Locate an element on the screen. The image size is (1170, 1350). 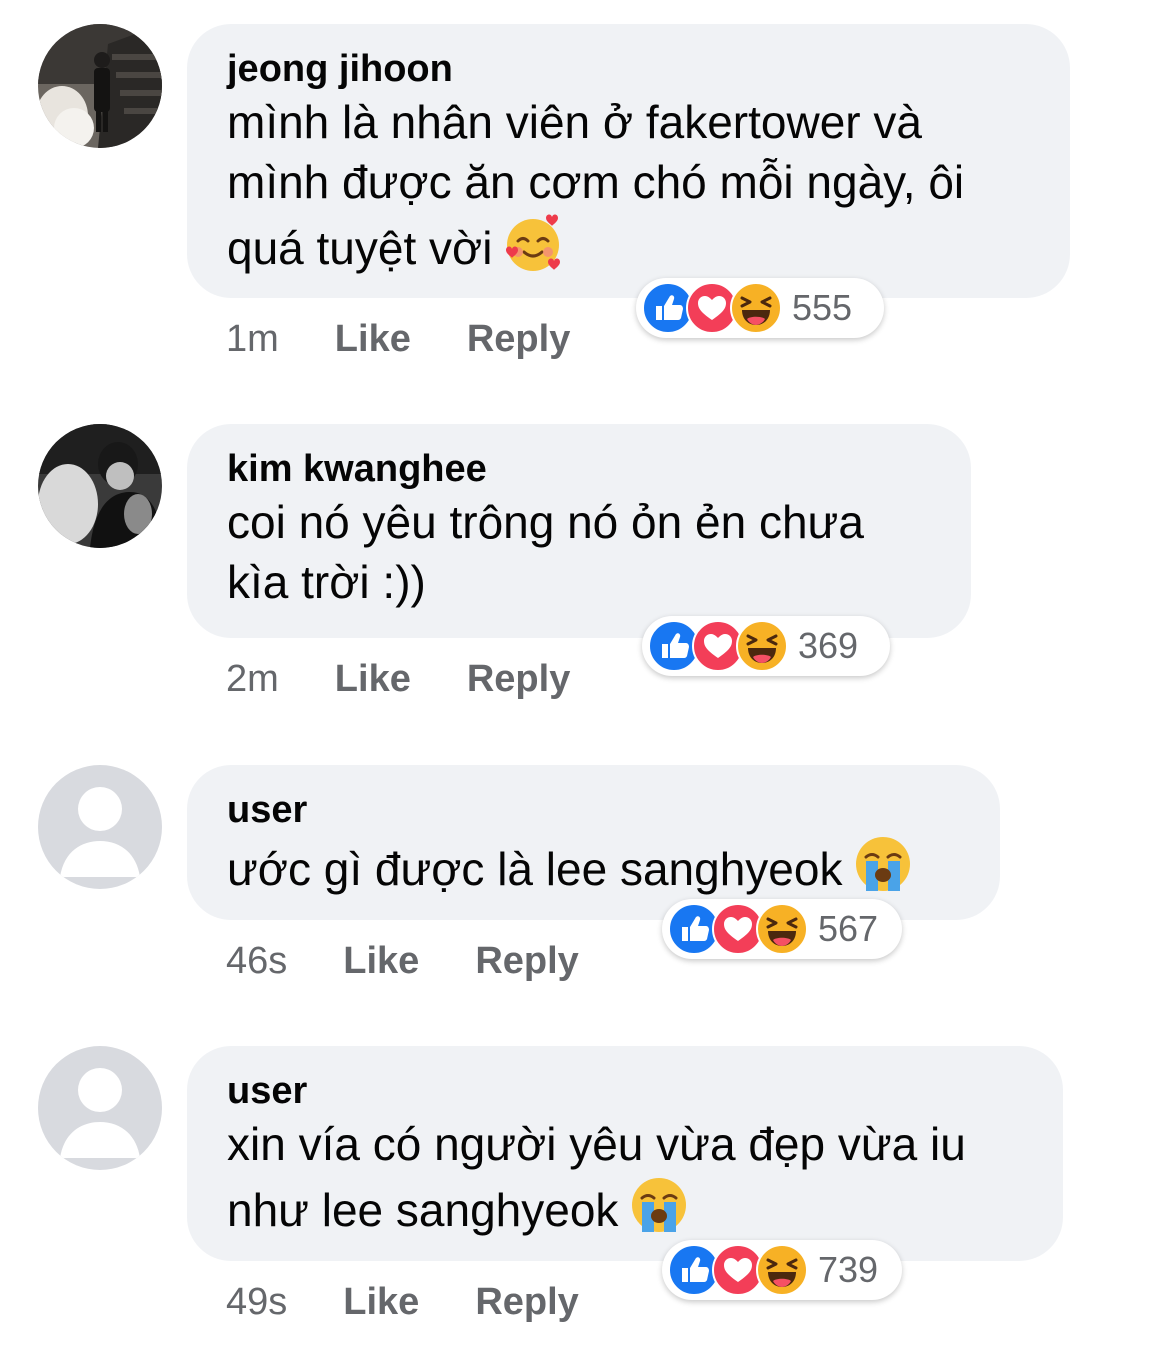
reaction-summary: 369 is located at coordinates (766, 646).